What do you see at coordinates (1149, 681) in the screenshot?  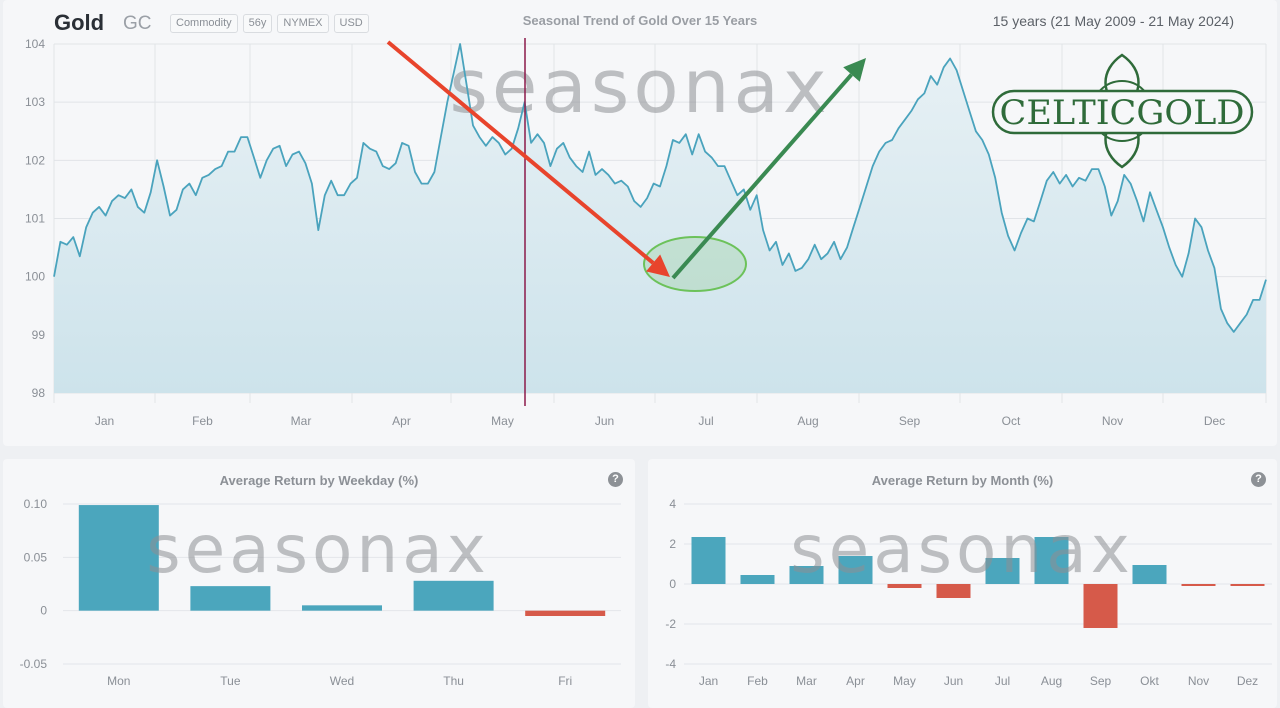 I see `x-tick-label: Okt` at bounding box center [1149, 681].